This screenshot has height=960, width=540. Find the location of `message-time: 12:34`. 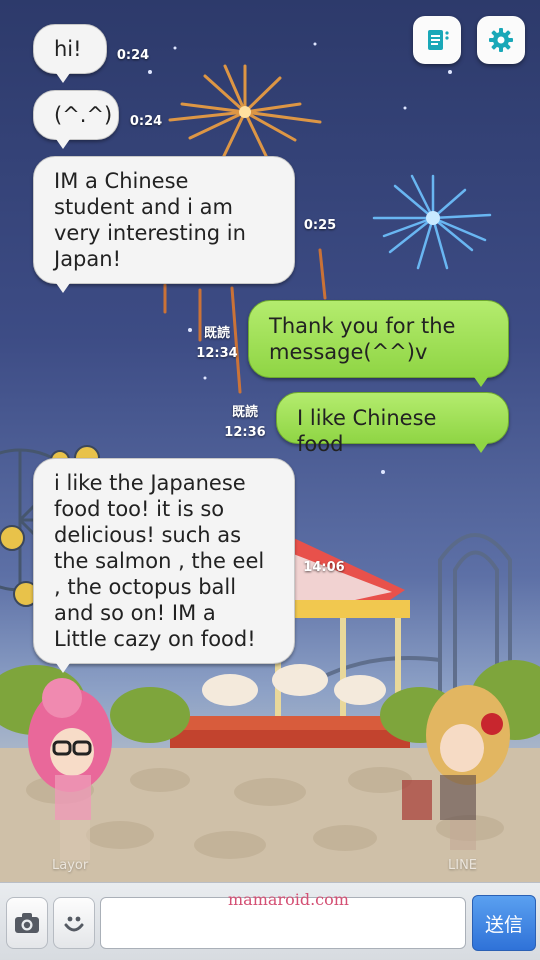

message-time: 12:34 is located at coordinates (217, 353).